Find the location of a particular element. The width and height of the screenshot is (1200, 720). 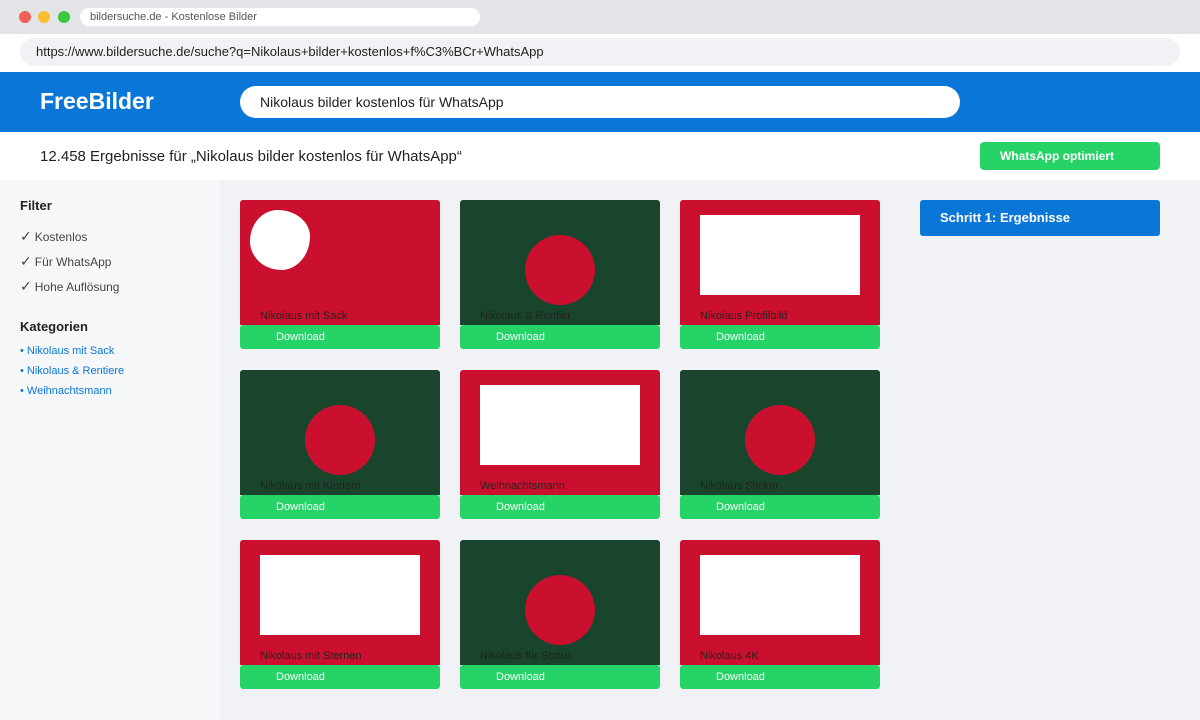

image-card: Nikolaus & Rentier Download is located at coordinates (560, 274).